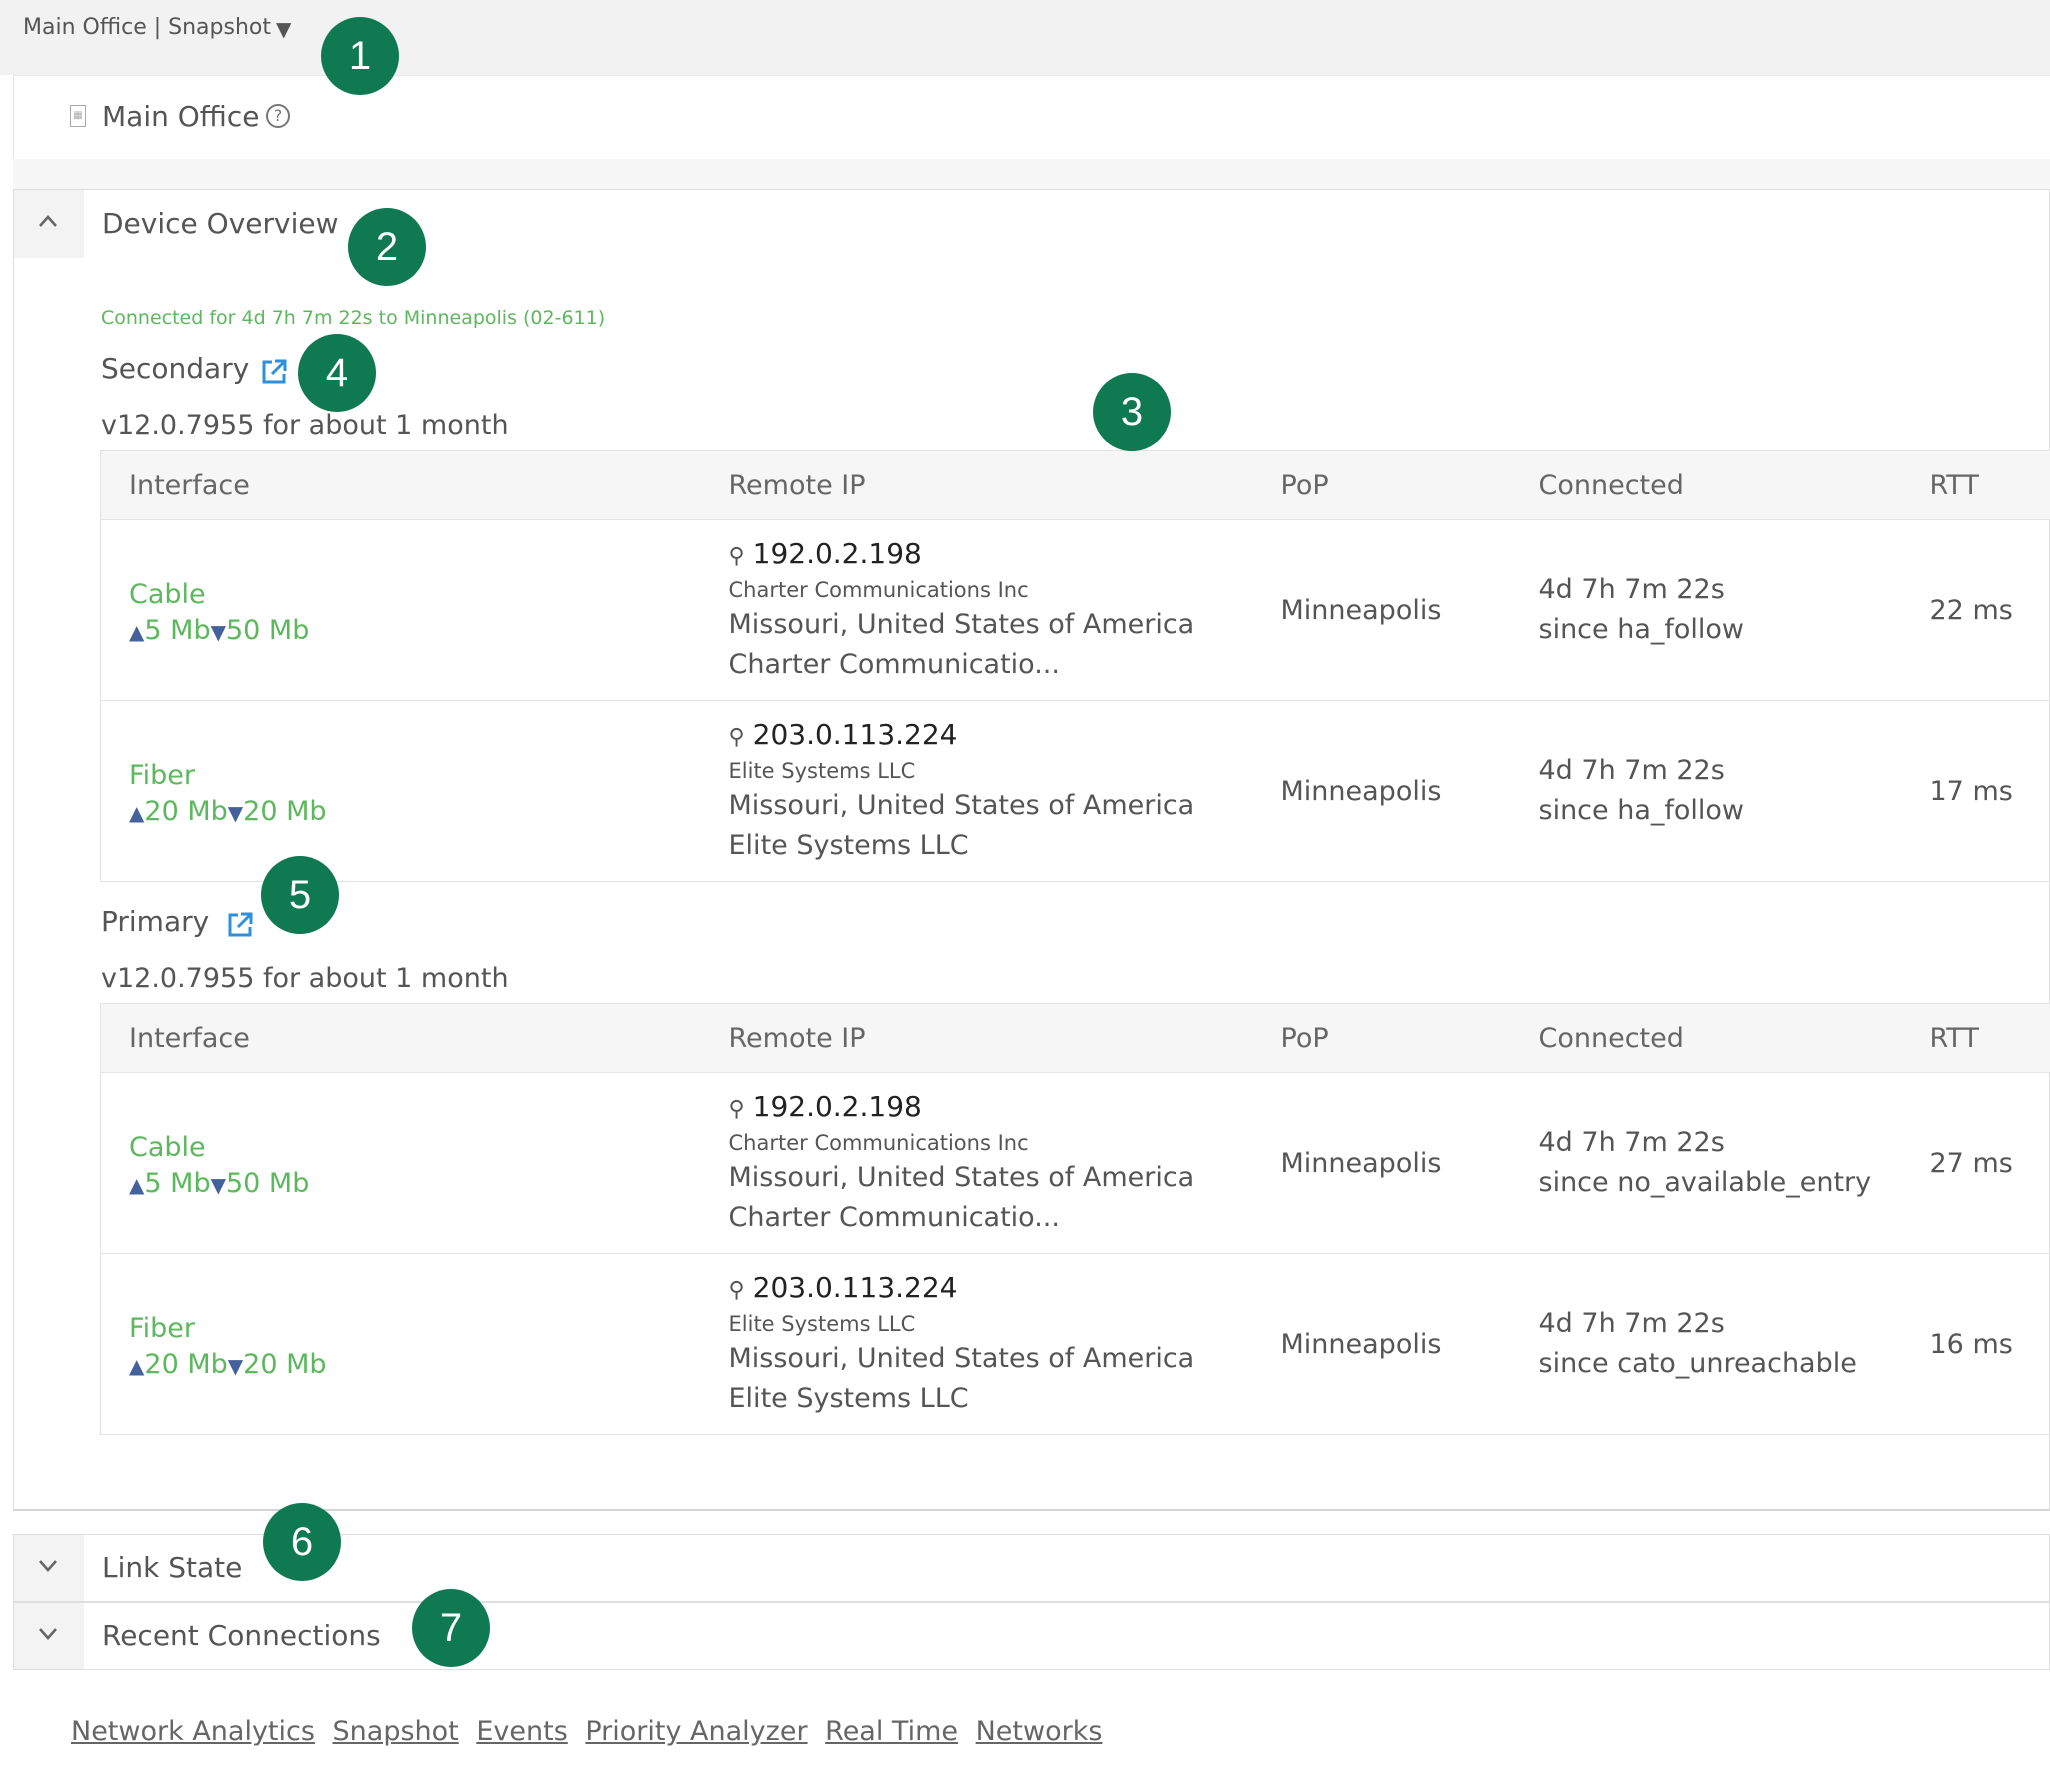 The height and width of the screenshot is (1787, 2050). I want to click on link-snapshot: Snapshot, so click(396, 1731).